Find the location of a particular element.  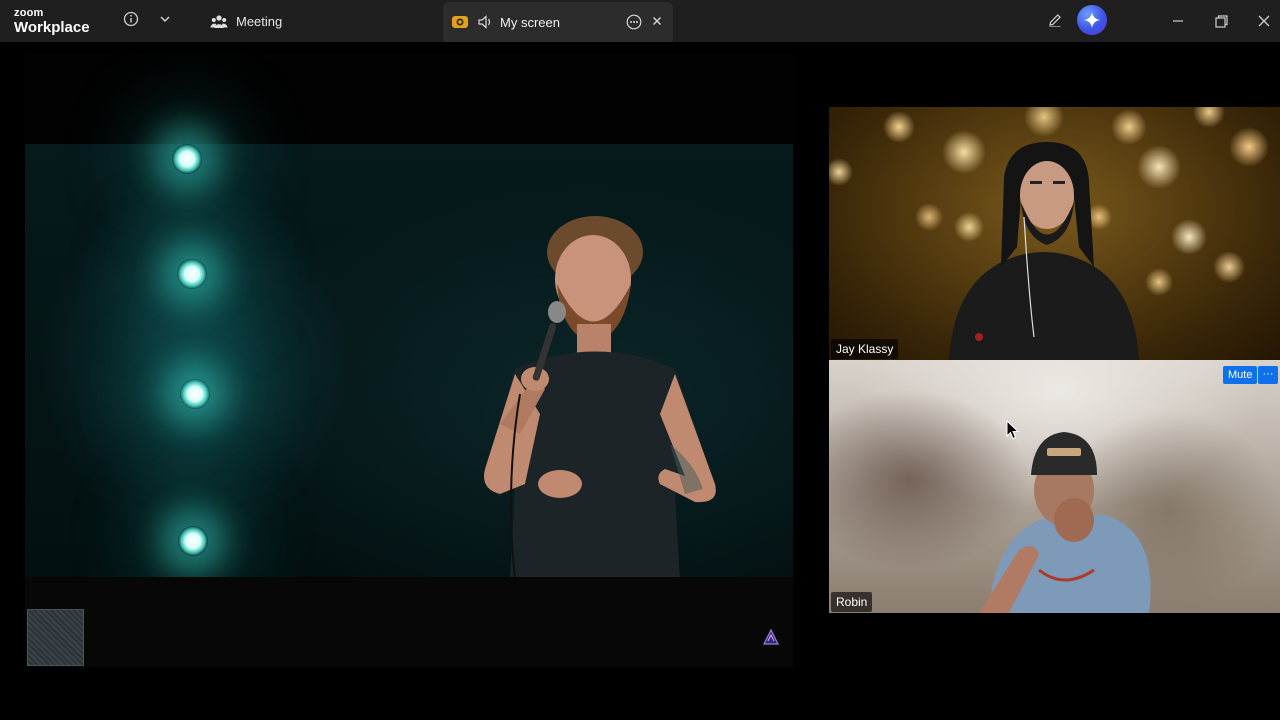

info-icon is located at coordinates (131, 19).